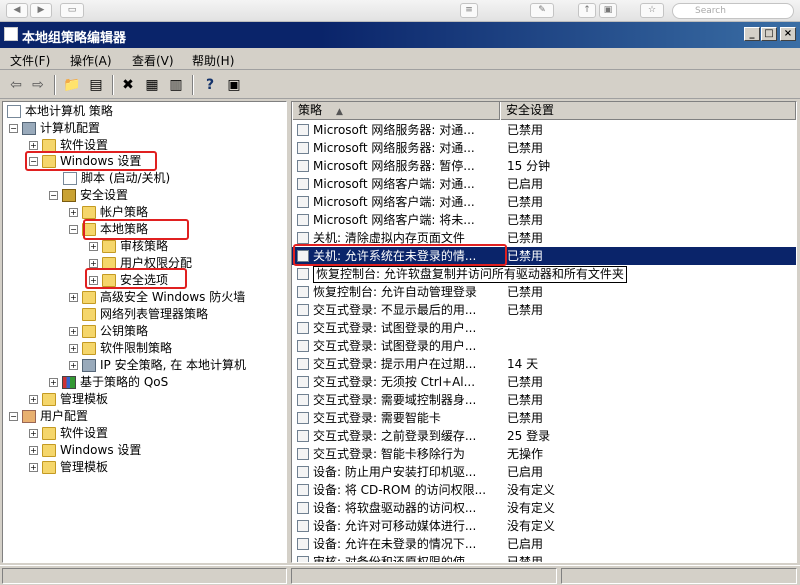 This screenshot has height=585, width=800. I want to click on table-row: 设备: 允许在未登录的情况下... 已启用, so click(544, 544).